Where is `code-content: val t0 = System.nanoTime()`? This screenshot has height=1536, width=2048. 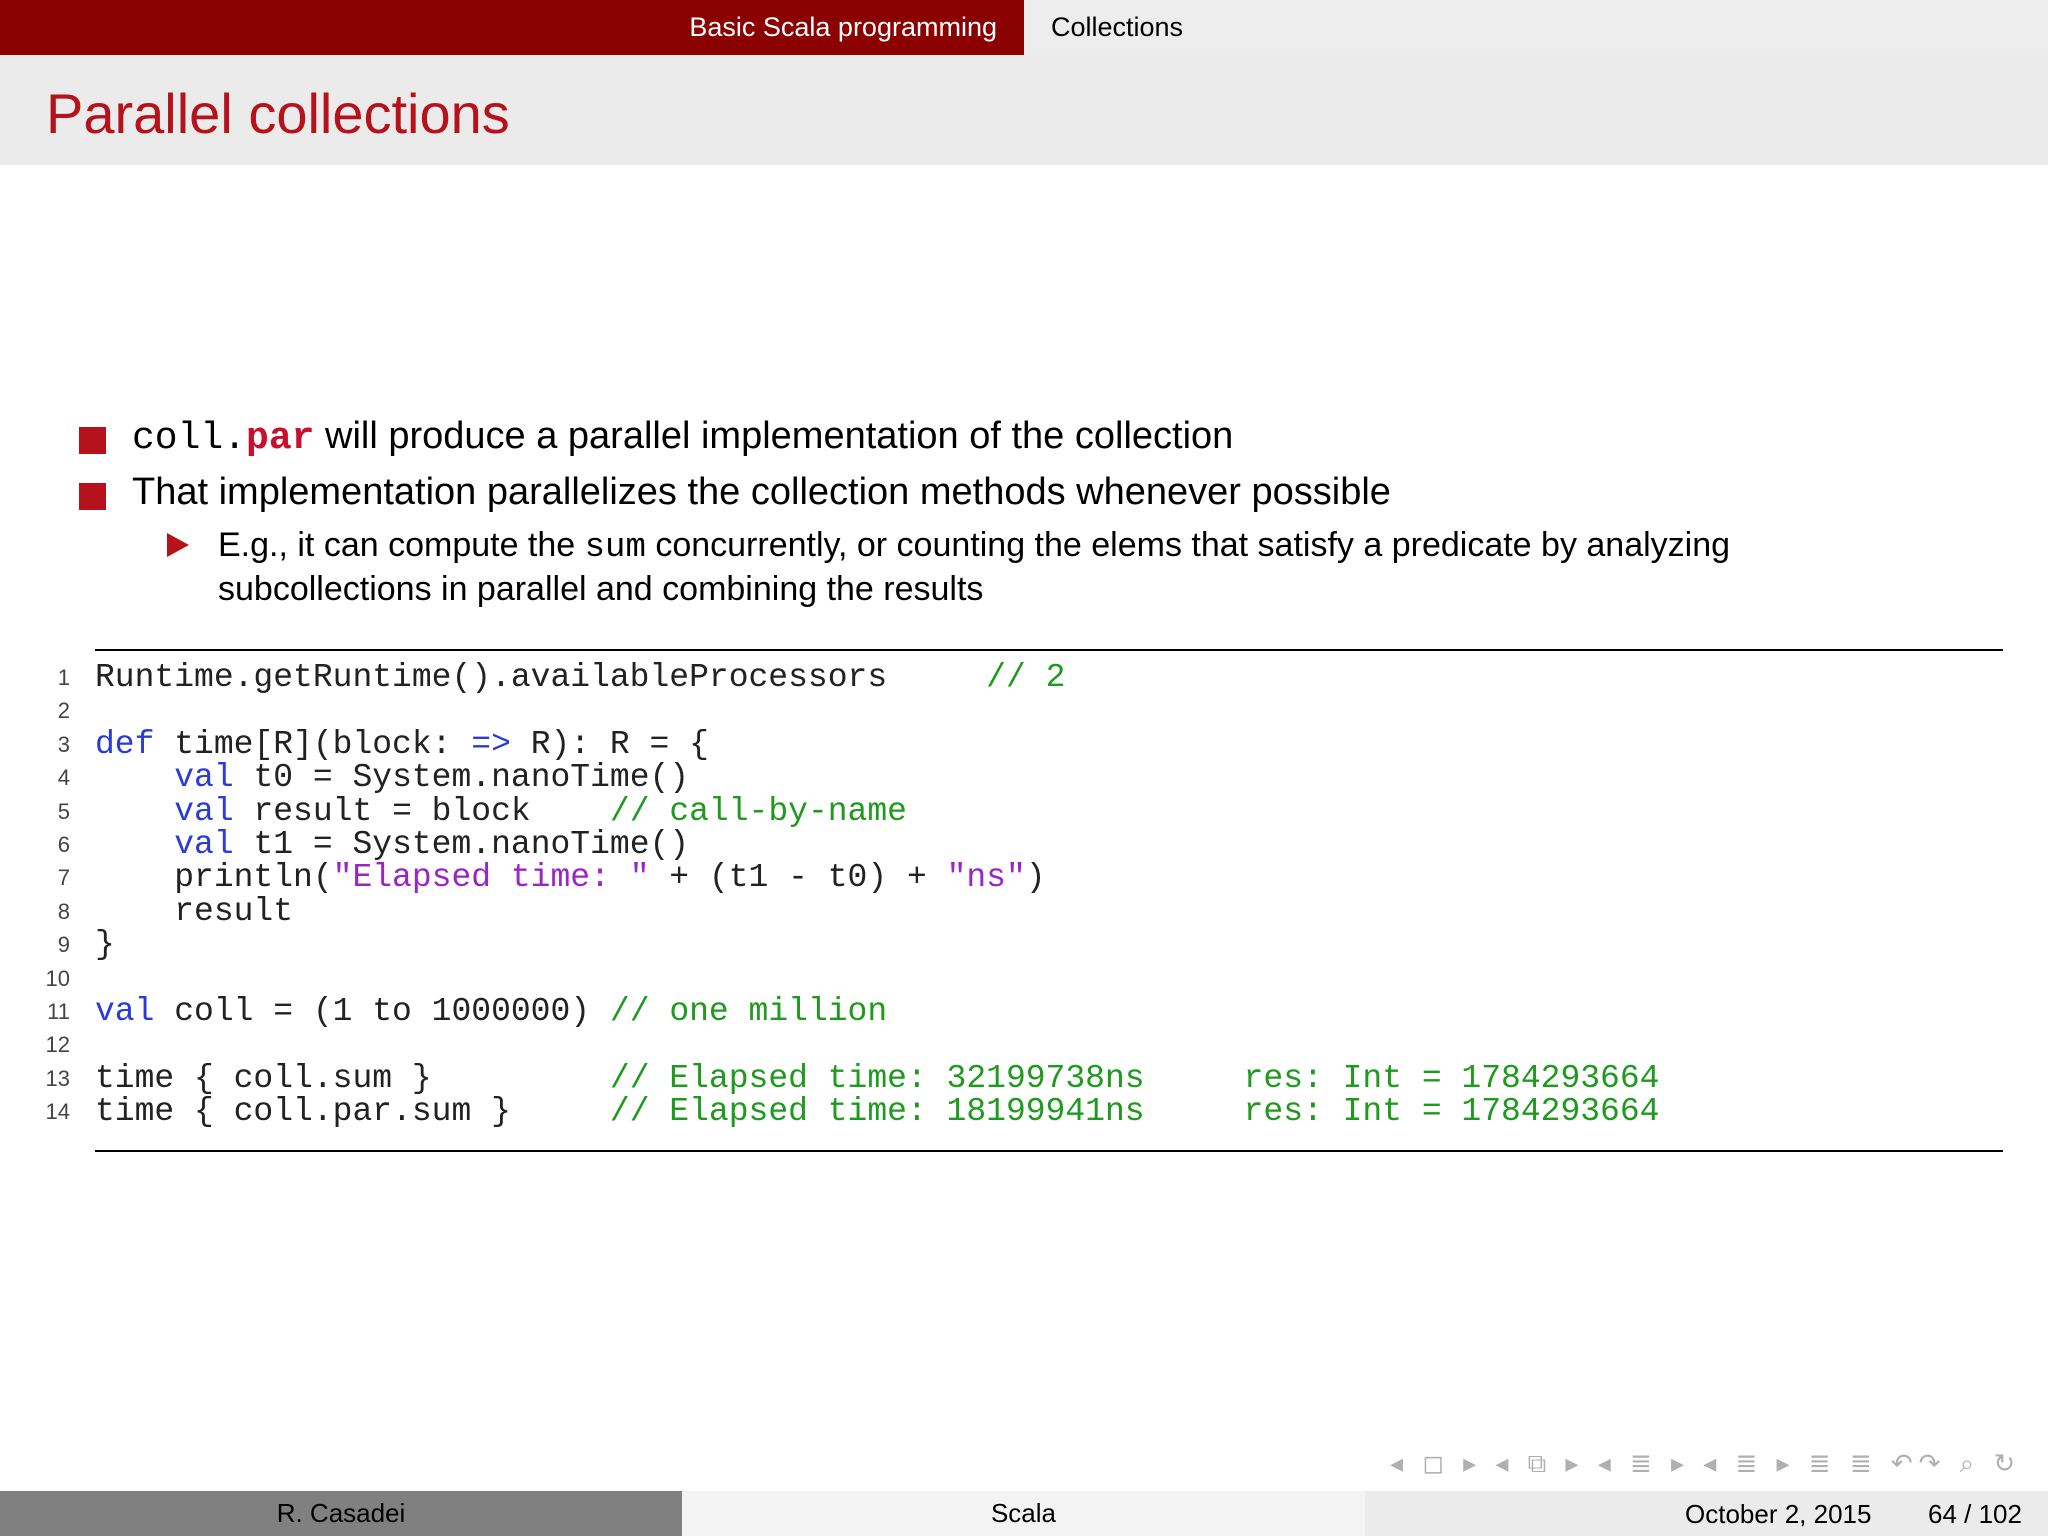 code-content: val t0 = System.nanoTime() is located at coordinates (432, 778).